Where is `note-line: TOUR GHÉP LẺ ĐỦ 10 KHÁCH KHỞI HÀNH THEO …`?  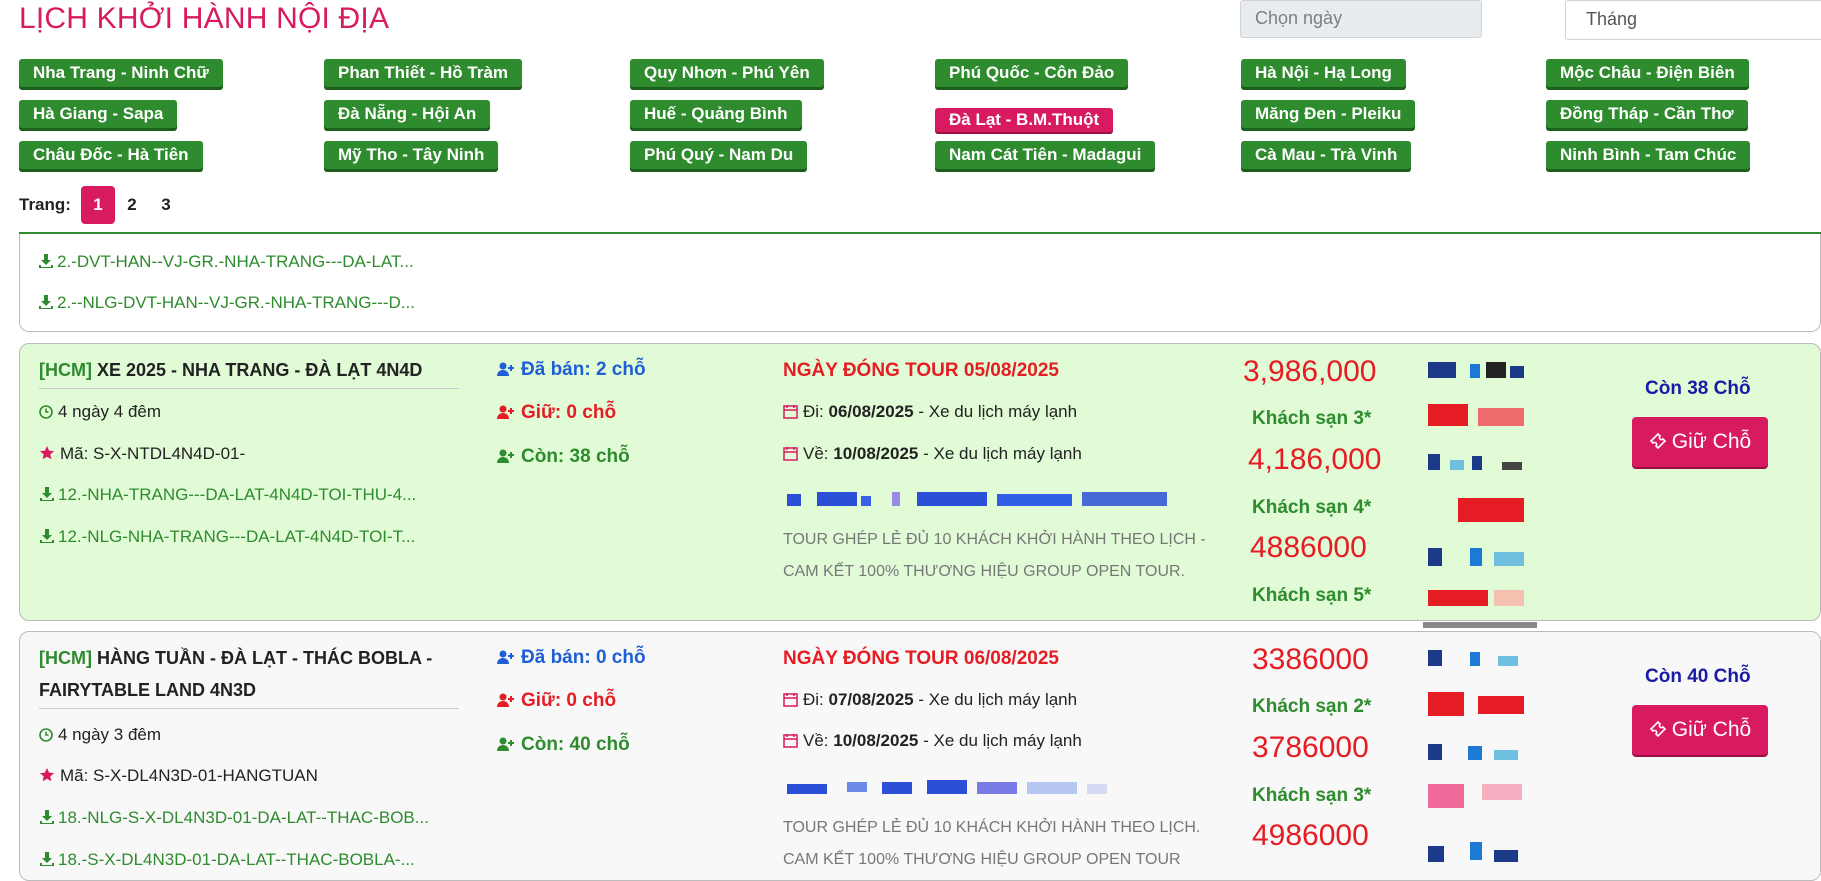
note-line: TOUR GHÉP LẺ ĐỦ 10 KHÁCH KHỞI HÀNH THEO … is located at coordinates (994, 539).